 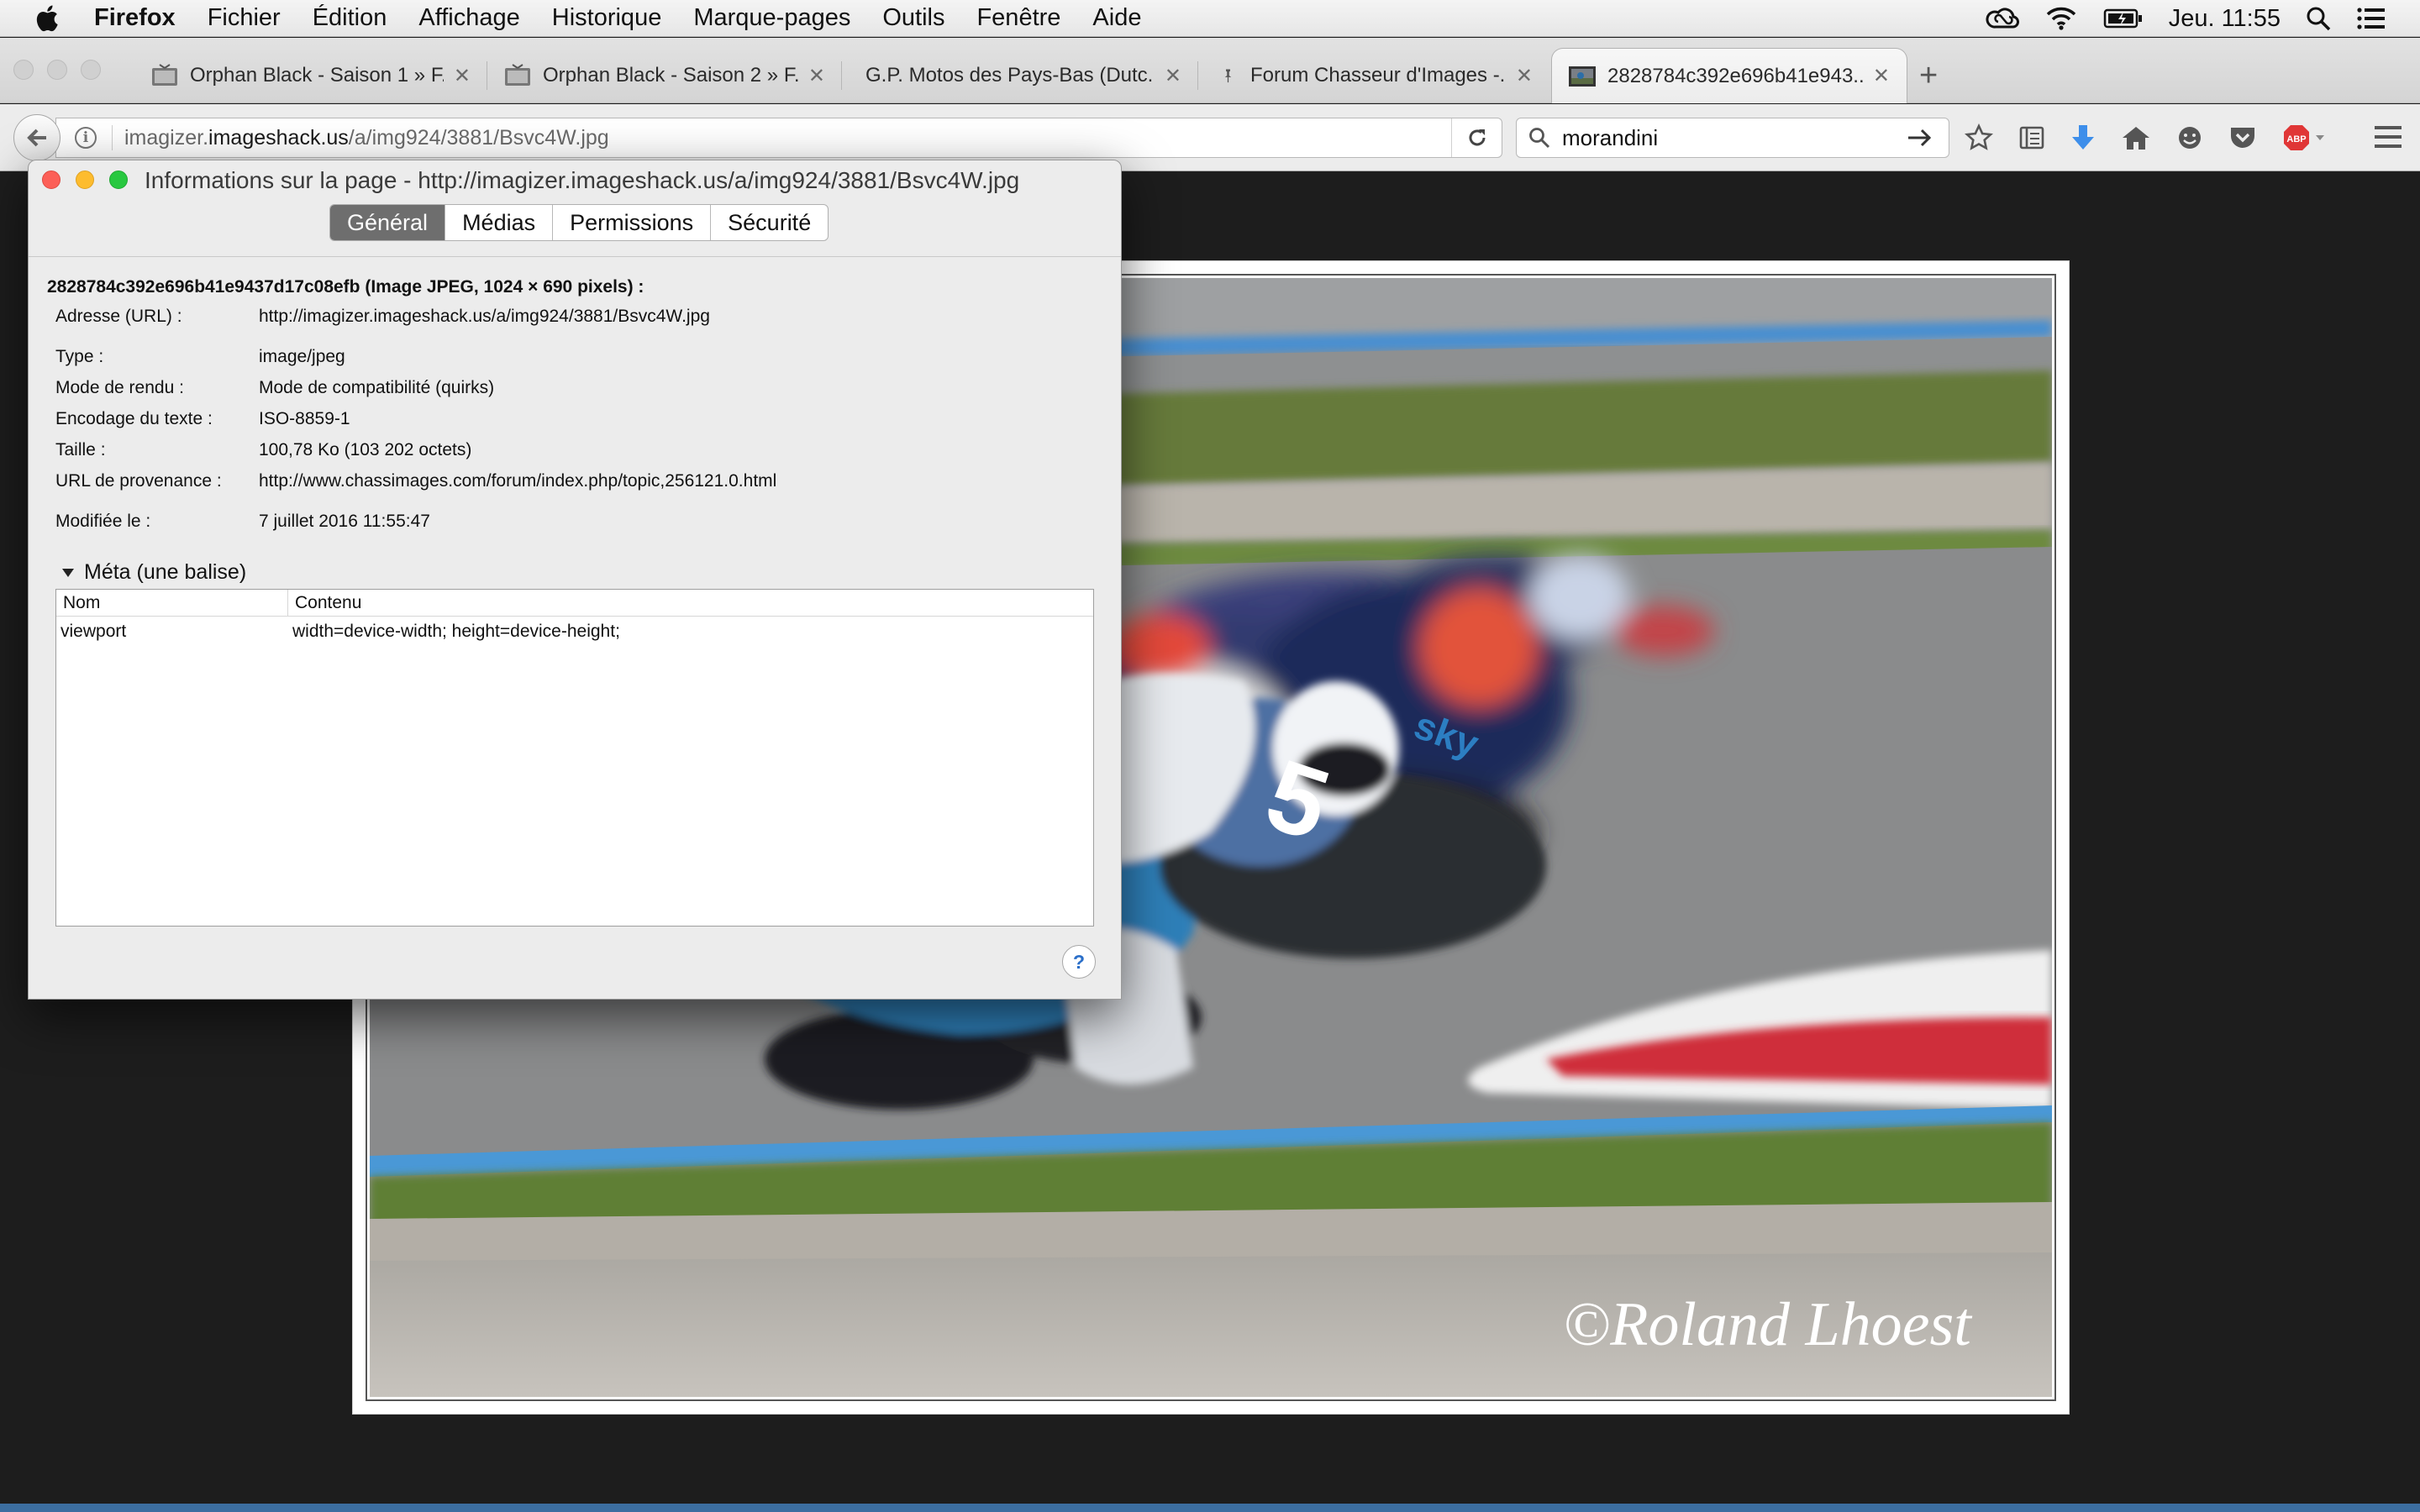 What do you see at coordinates (2225, 19) in the screenshot?
I see `menubar-clock: Jeu. 11:55` at bounding box center [2225, 19].